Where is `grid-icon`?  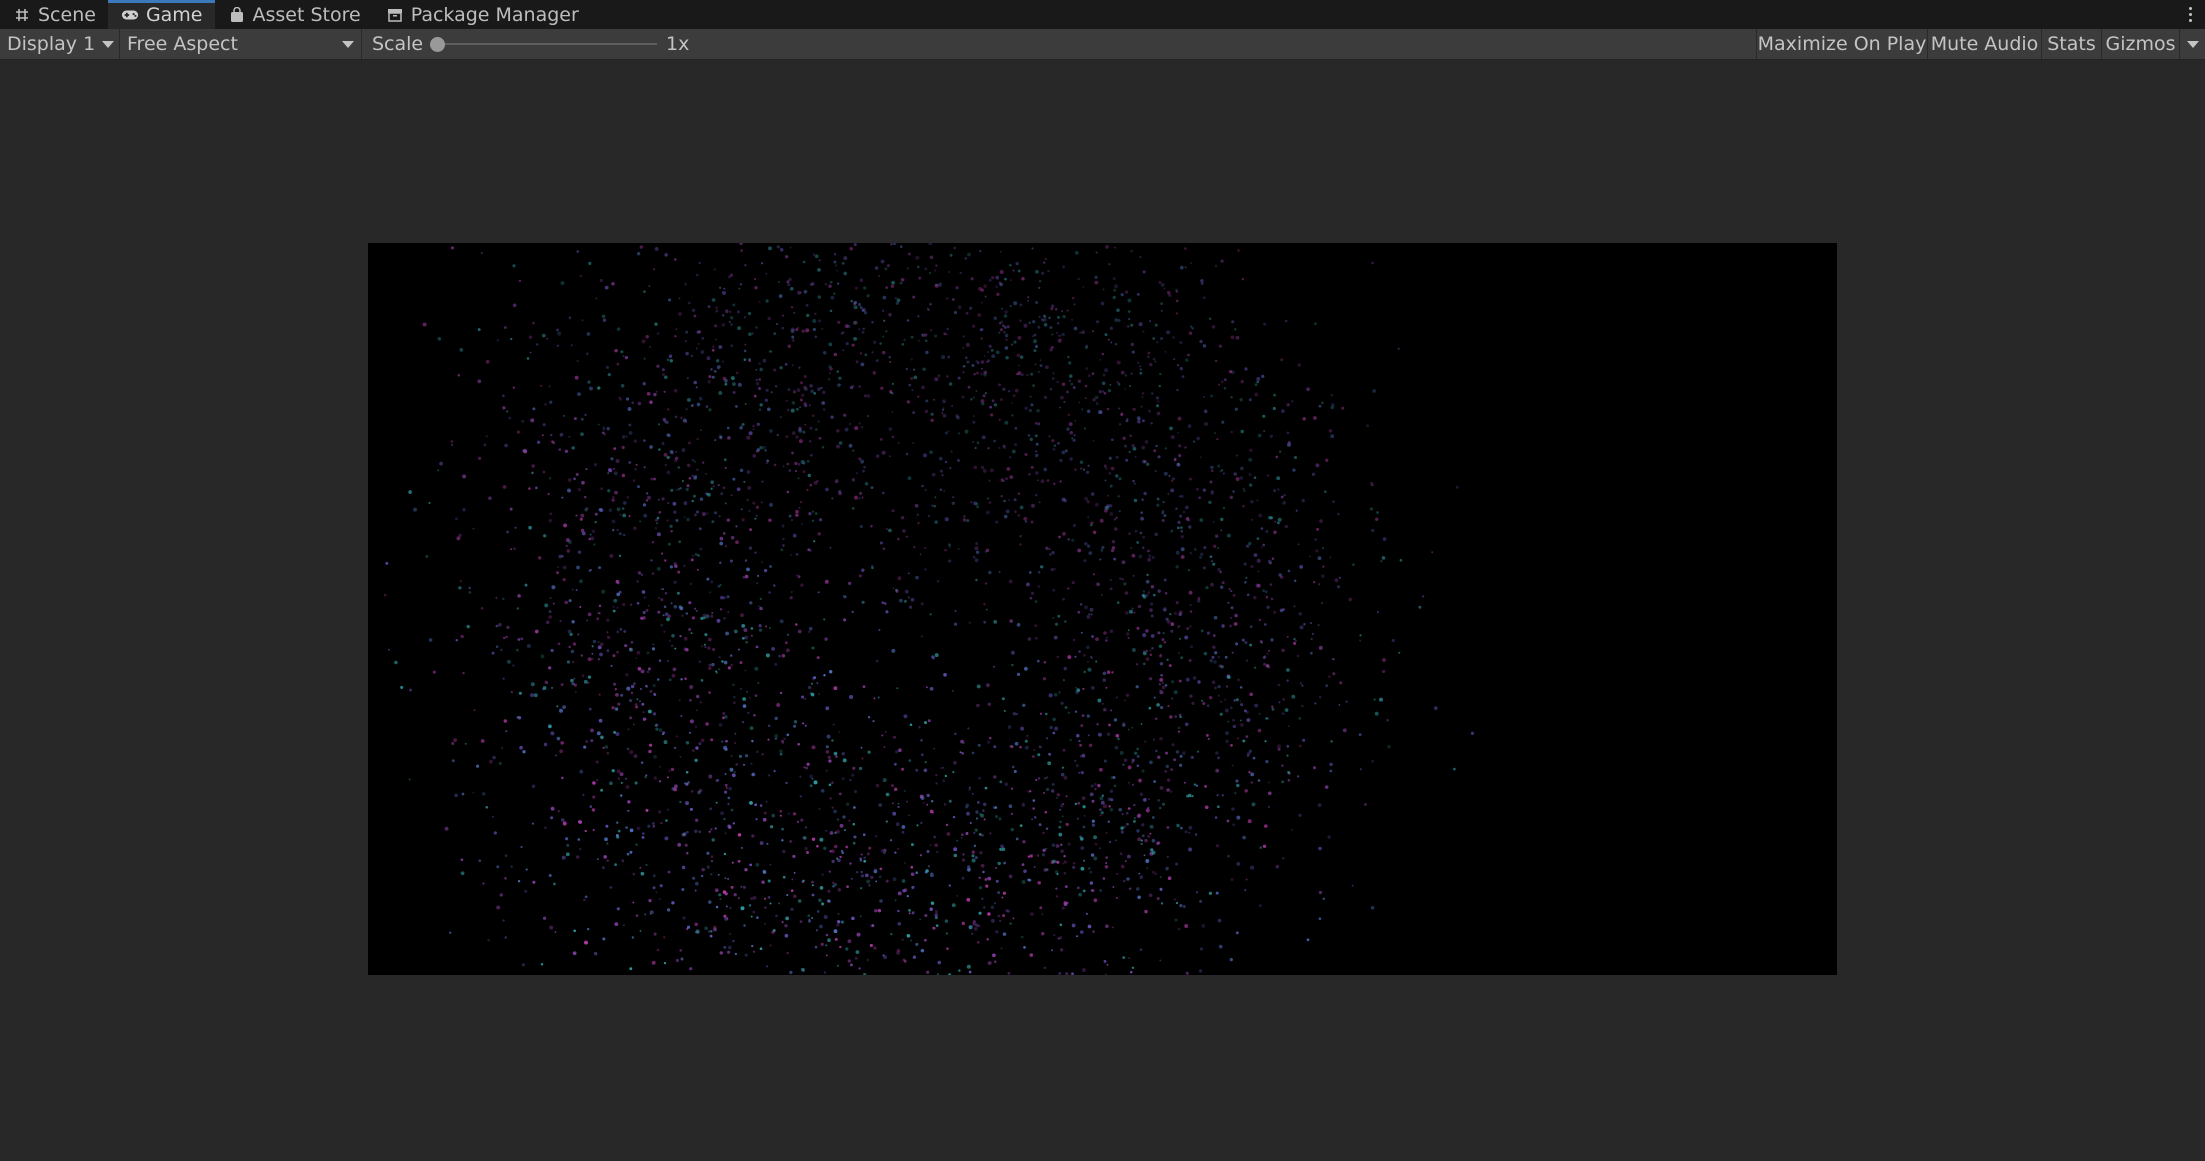 grid-icon is located at coordinates (22, 15).